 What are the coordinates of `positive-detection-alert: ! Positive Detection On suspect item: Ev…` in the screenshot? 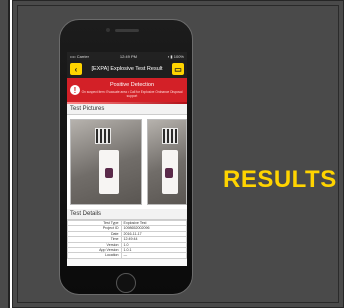 It's located at (127, 90).